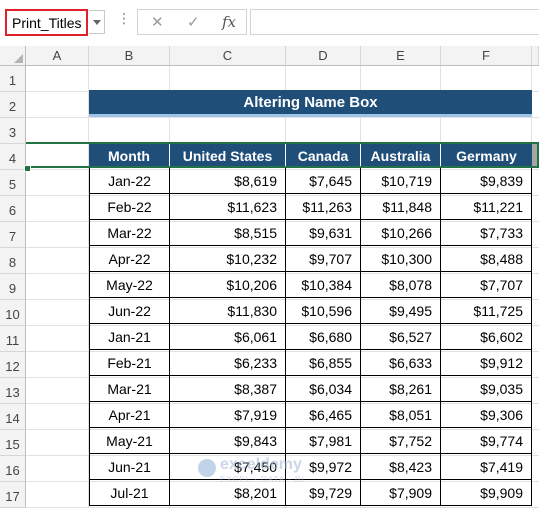 This screenshot has height=512, width=539. What do you see at coordinates (486, 259) in the screenshot?
I see `cell-germany: $8,488` at bounding box center [486, 259].